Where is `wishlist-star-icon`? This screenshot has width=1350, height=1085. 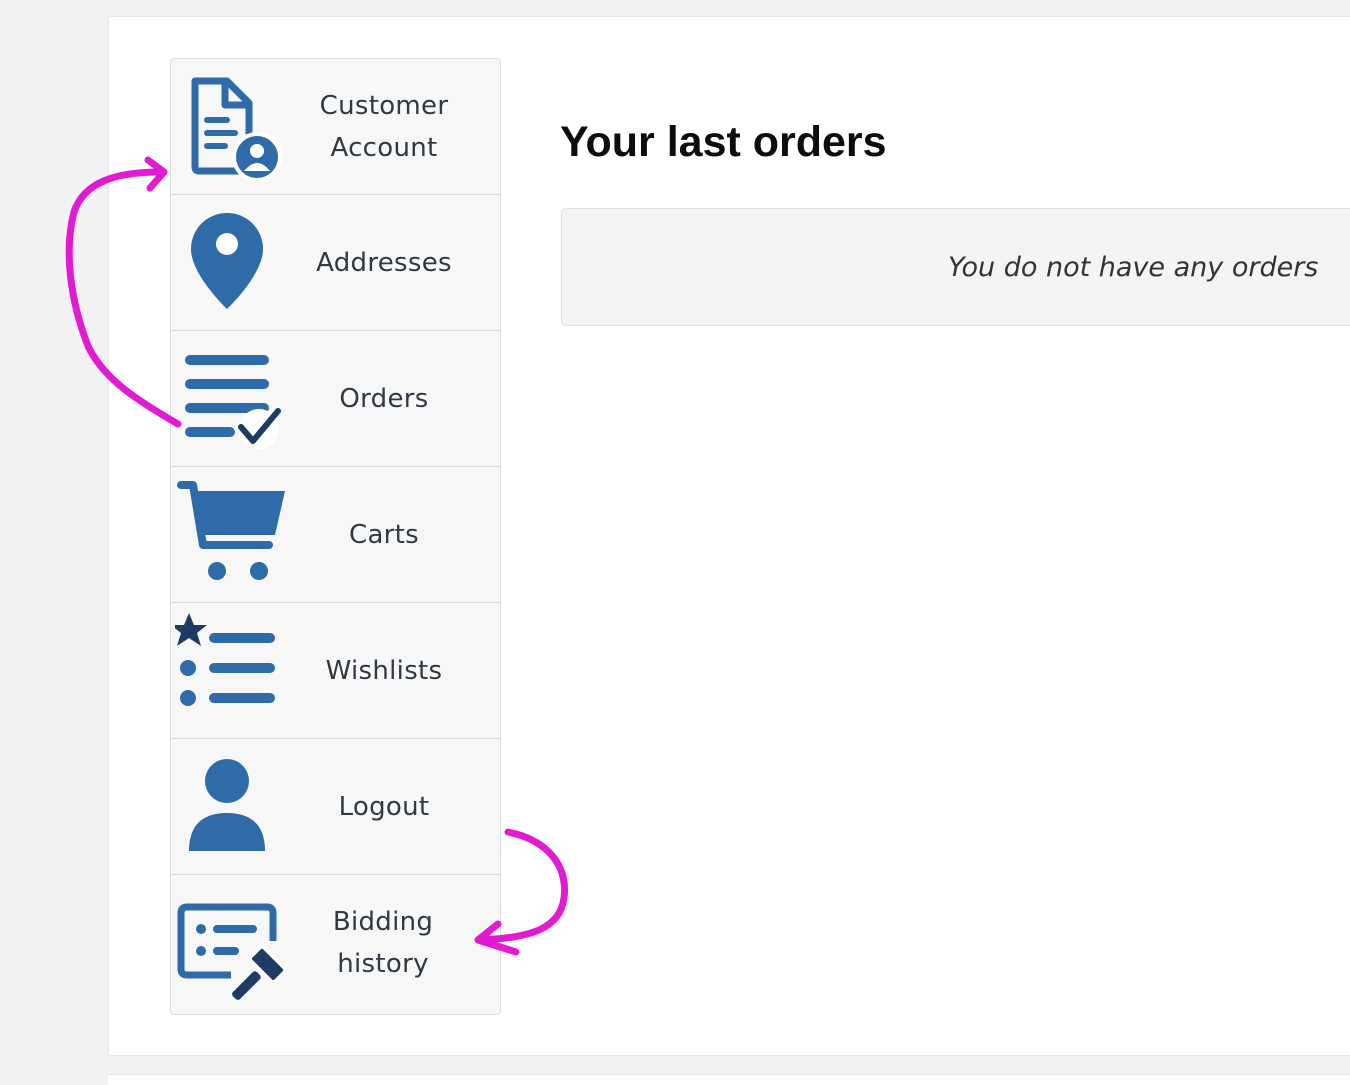 wishlist-star-icon is located at coordinates (231, 671).